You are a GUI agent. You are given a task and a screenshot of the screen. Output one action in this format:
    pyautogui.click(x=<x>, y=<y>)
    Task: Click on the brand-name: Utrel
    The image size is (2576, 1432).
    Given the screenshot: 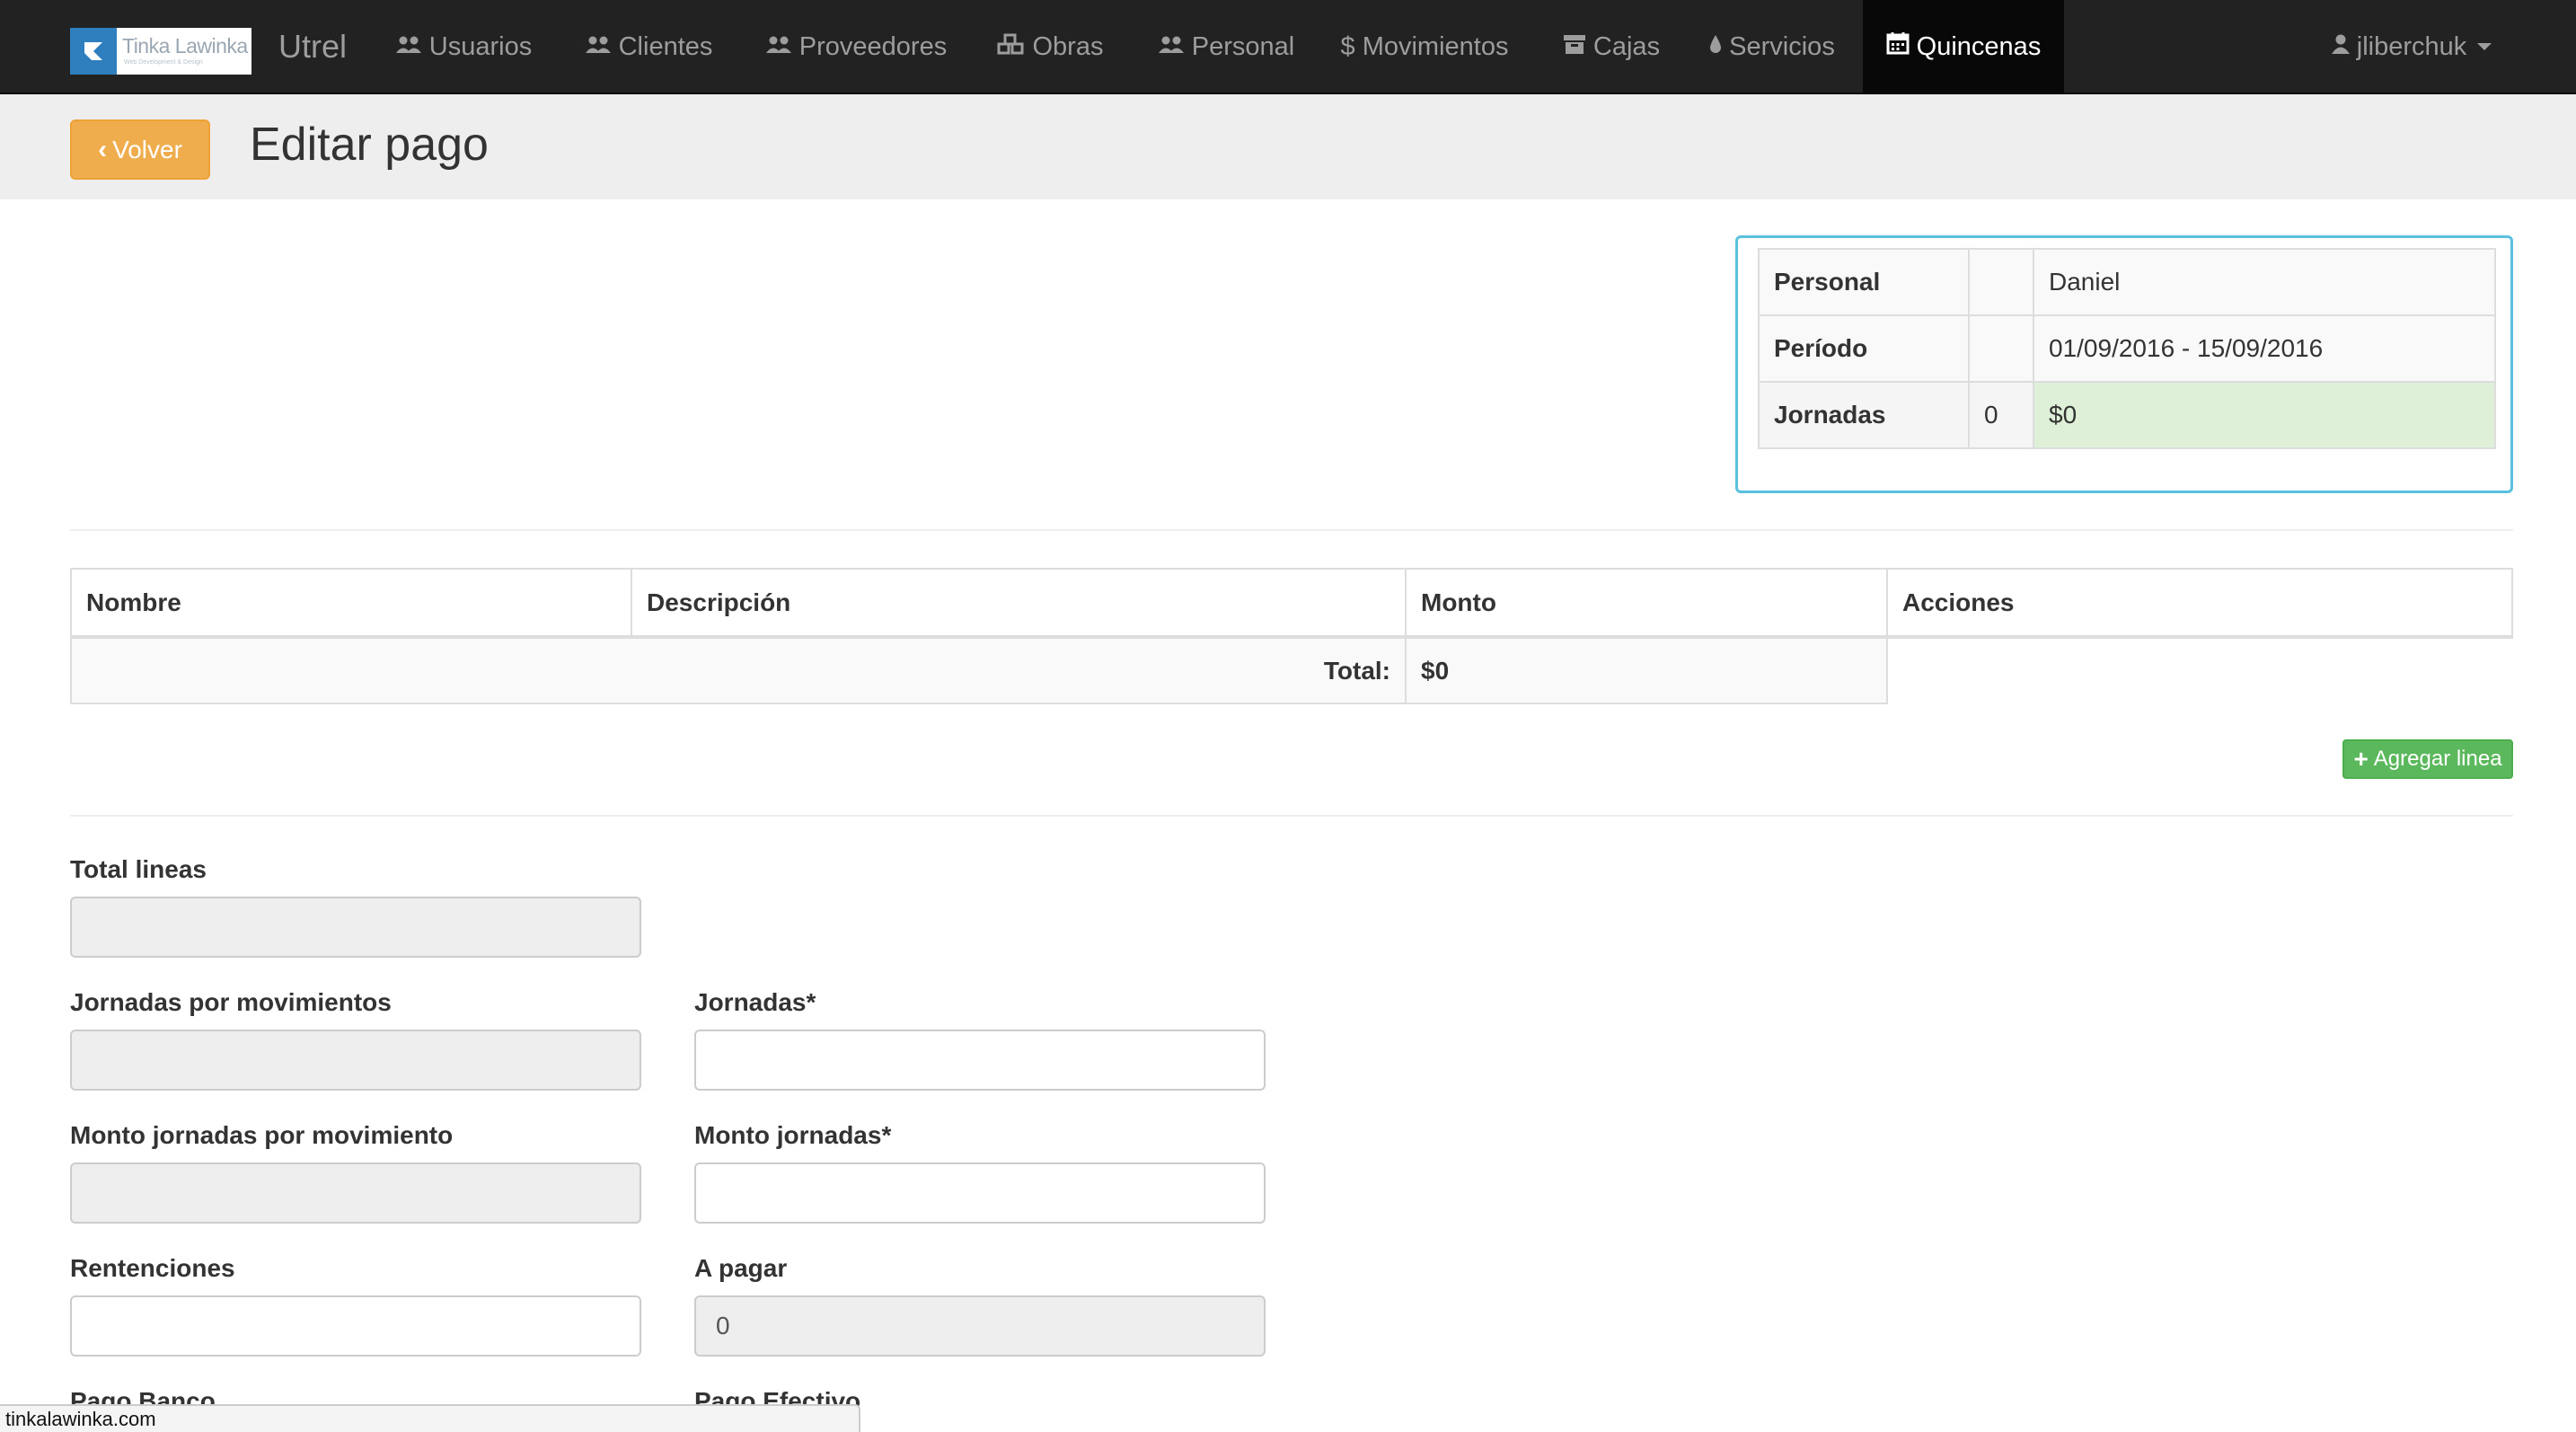 What is the action you would take?
    pyautogui.click(x=312, y=47)
    